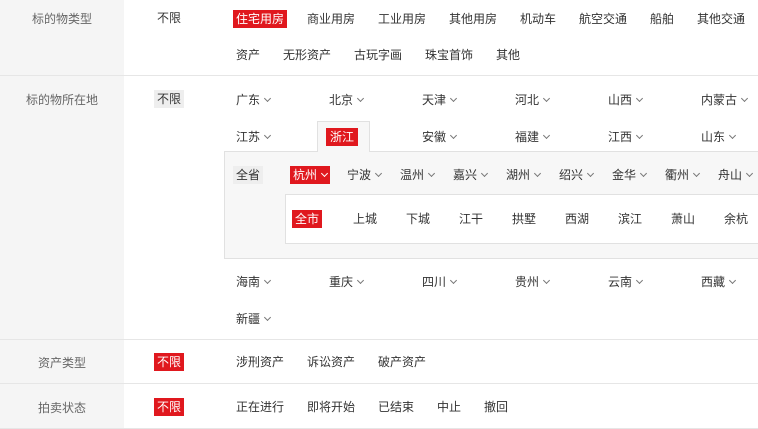 Image resolution: width=758 pixels, height=429 pixels. What do you see at coordinates (721, 19) in the screenshot?
I see `asset-type-option: 其他交通` at bounding box center [721, 19].